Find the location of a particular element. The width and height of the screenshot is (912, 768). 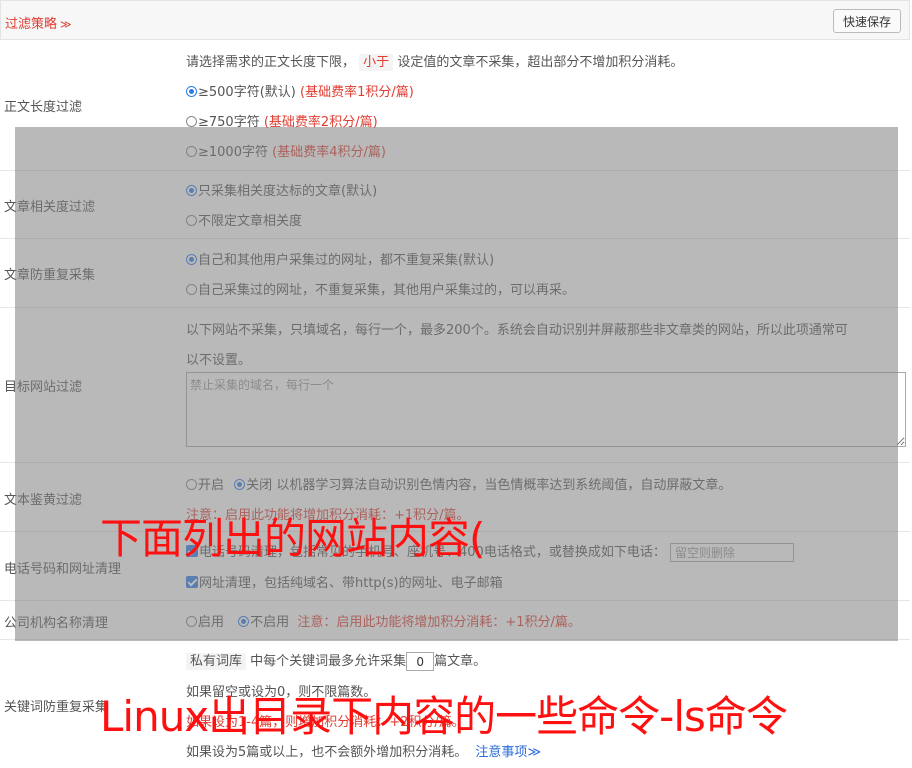

dedupe-label: 文章防重复采集 is located at coordinates (50, 275).